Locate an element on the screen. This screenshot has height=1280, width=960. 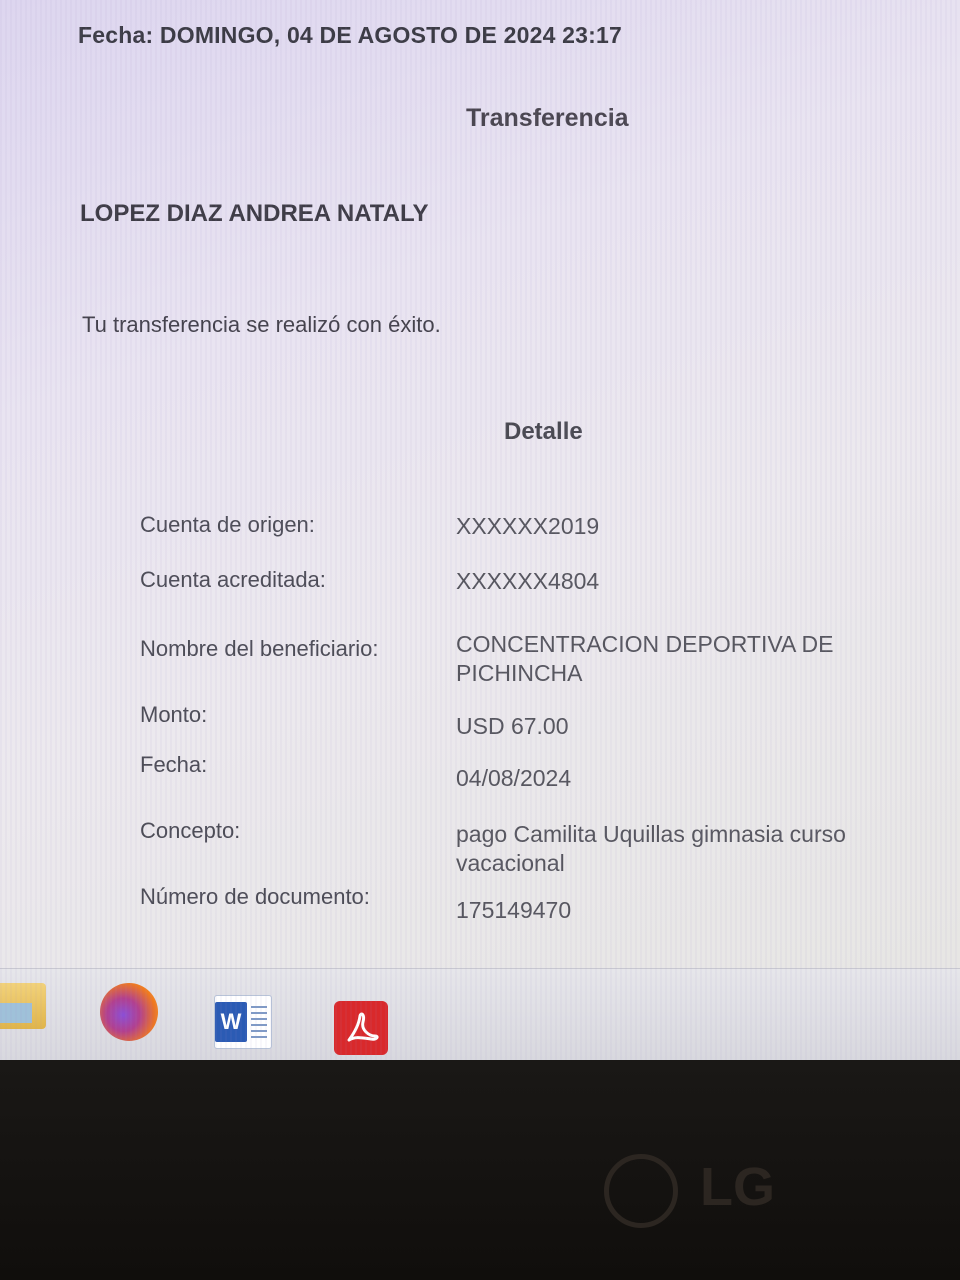
detail-label: Número de documento: is located at coordinates (255, 896).